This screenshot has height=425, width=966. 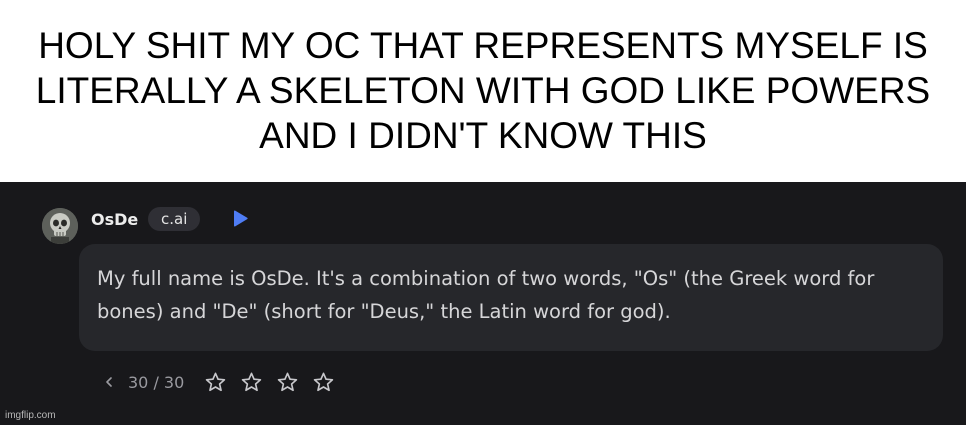 I want to click on swipe-counter: 30 / 30, so click(x=156, y=382).